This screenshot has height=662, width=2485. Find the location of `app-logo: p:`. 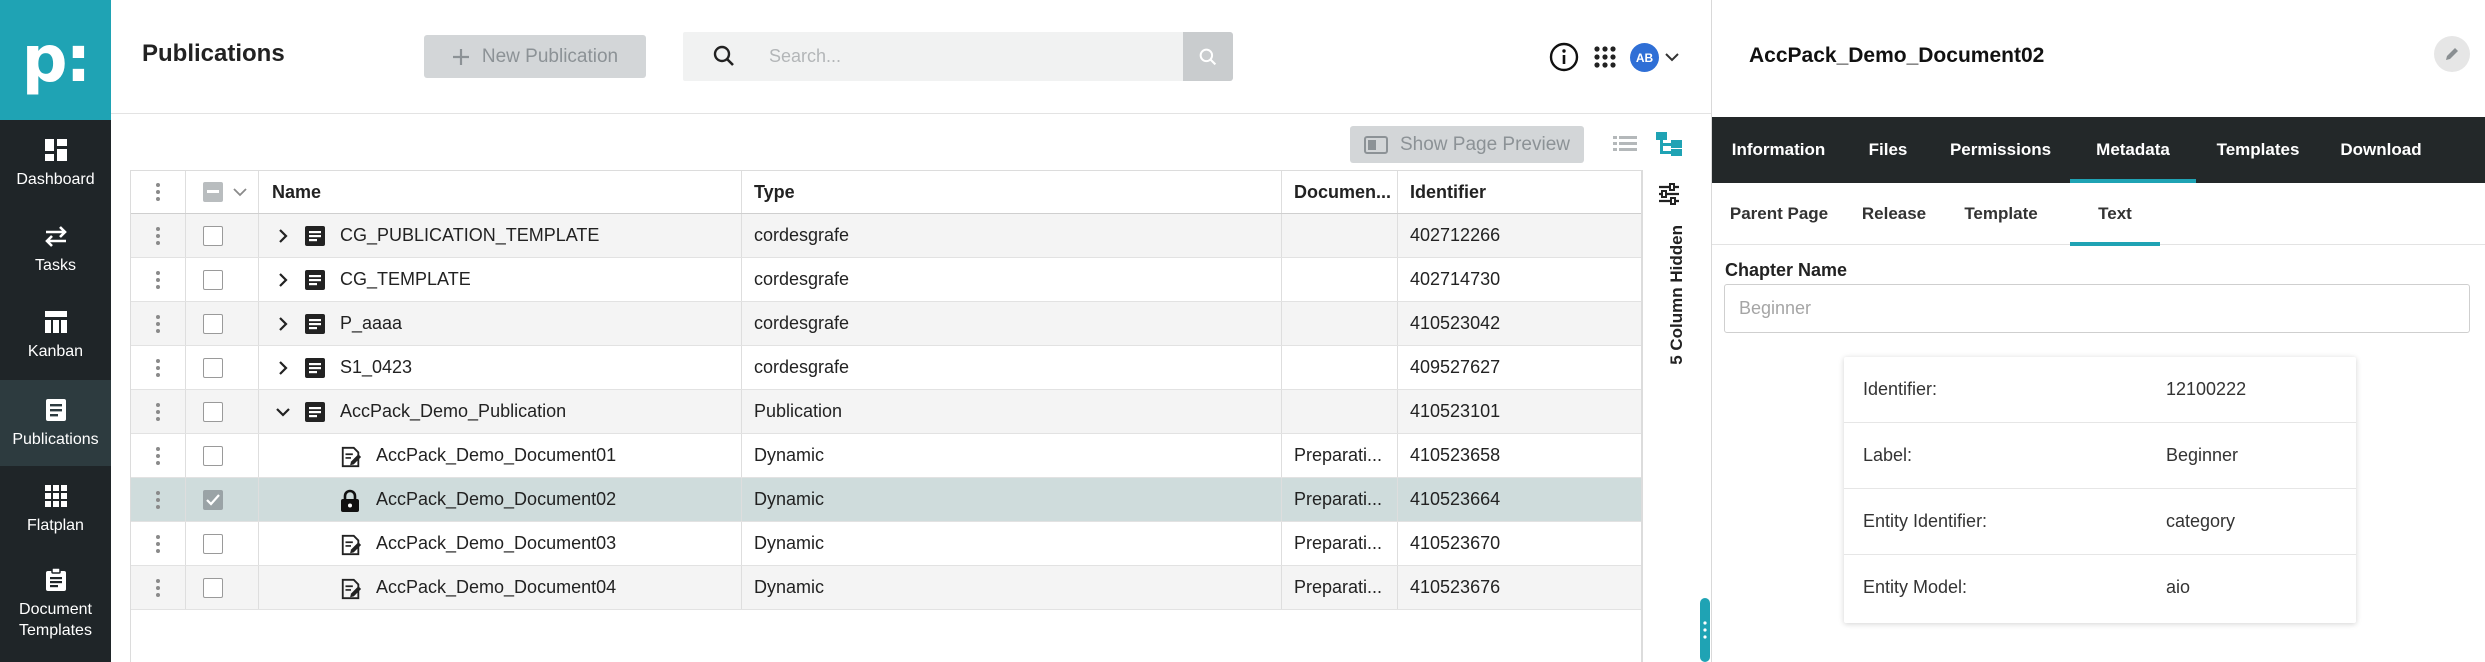

app-logo: p: is located at coordinates (55, 60).